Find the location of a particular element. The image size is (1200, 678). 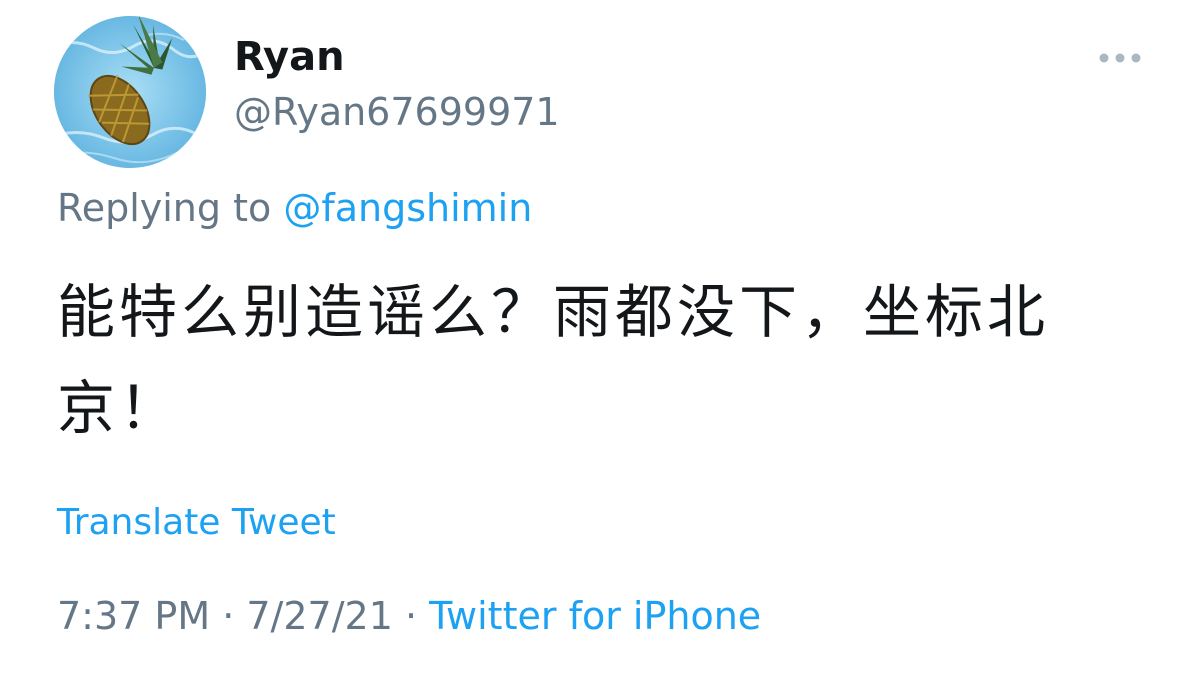

tweet-source-link: Twitter for iPhone is located at coordinates (595, 616).